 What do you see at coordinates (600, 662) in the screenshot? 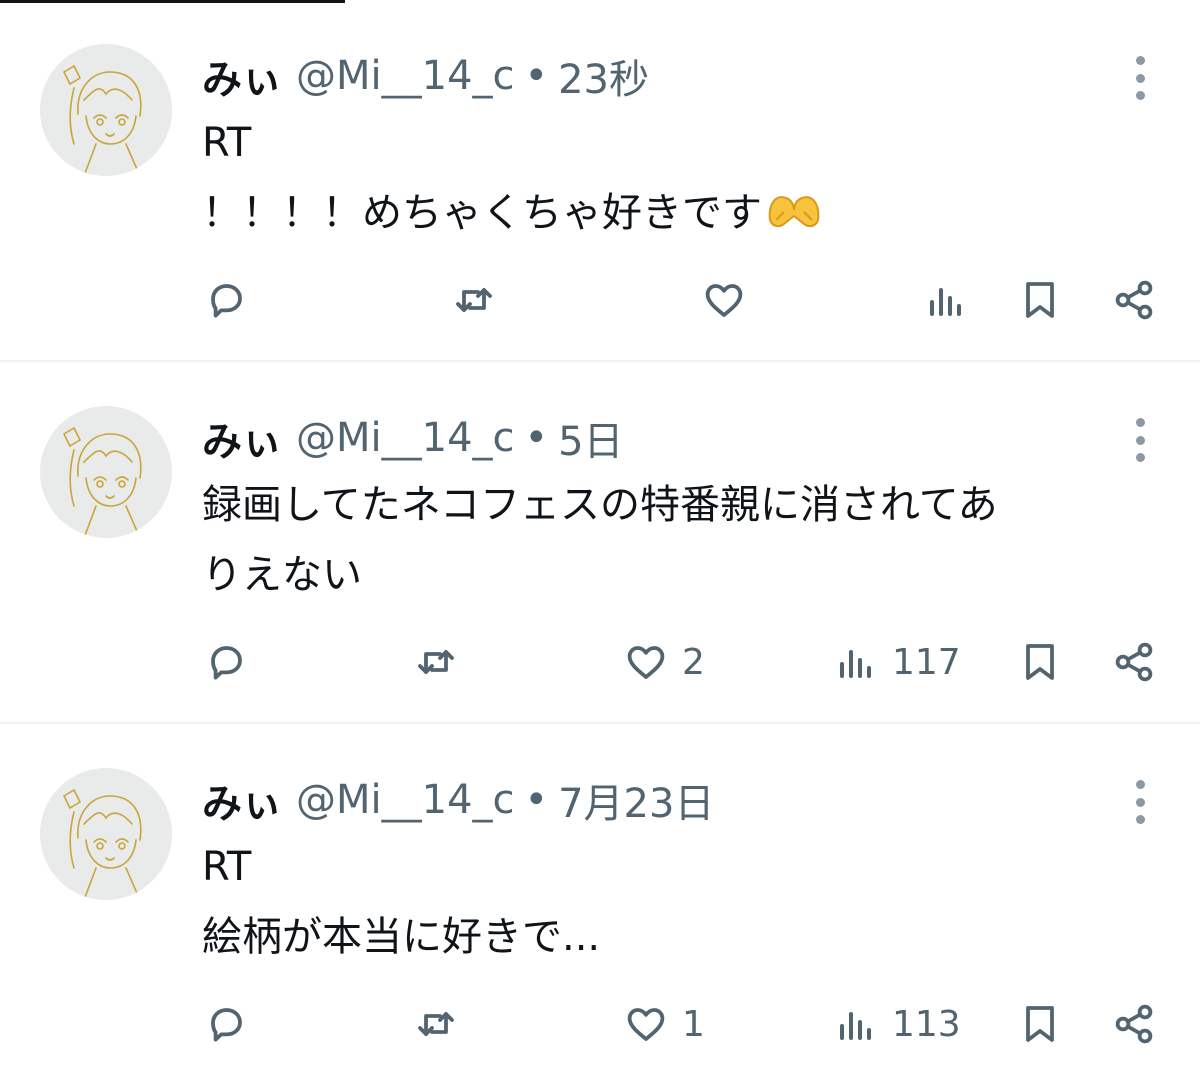
I see `action-bar: 2 117` at bounding box center [600, 662].